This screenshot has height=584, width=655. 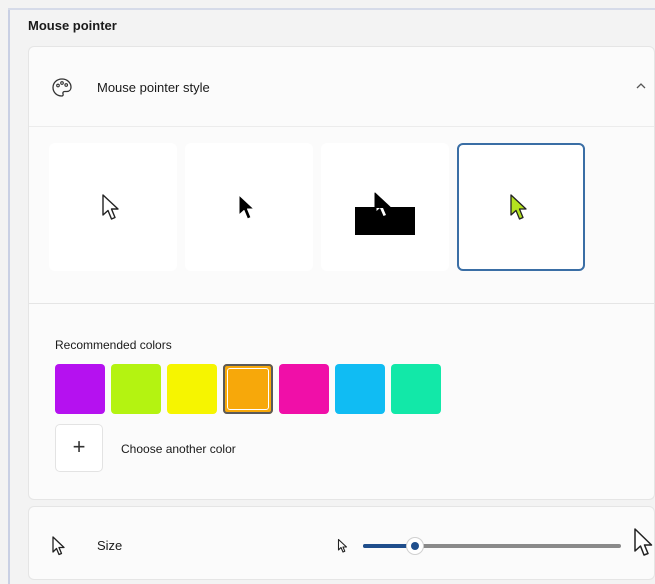 I want to click on pointer-black-icon, so click(x=246, y=207).